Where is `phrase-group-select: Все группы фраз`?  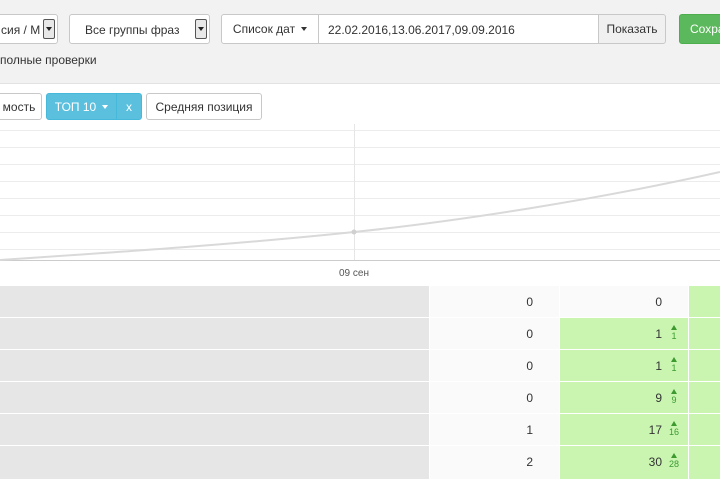 phrase-group-select: Все группы фраз is located at coordinates (139, 29).